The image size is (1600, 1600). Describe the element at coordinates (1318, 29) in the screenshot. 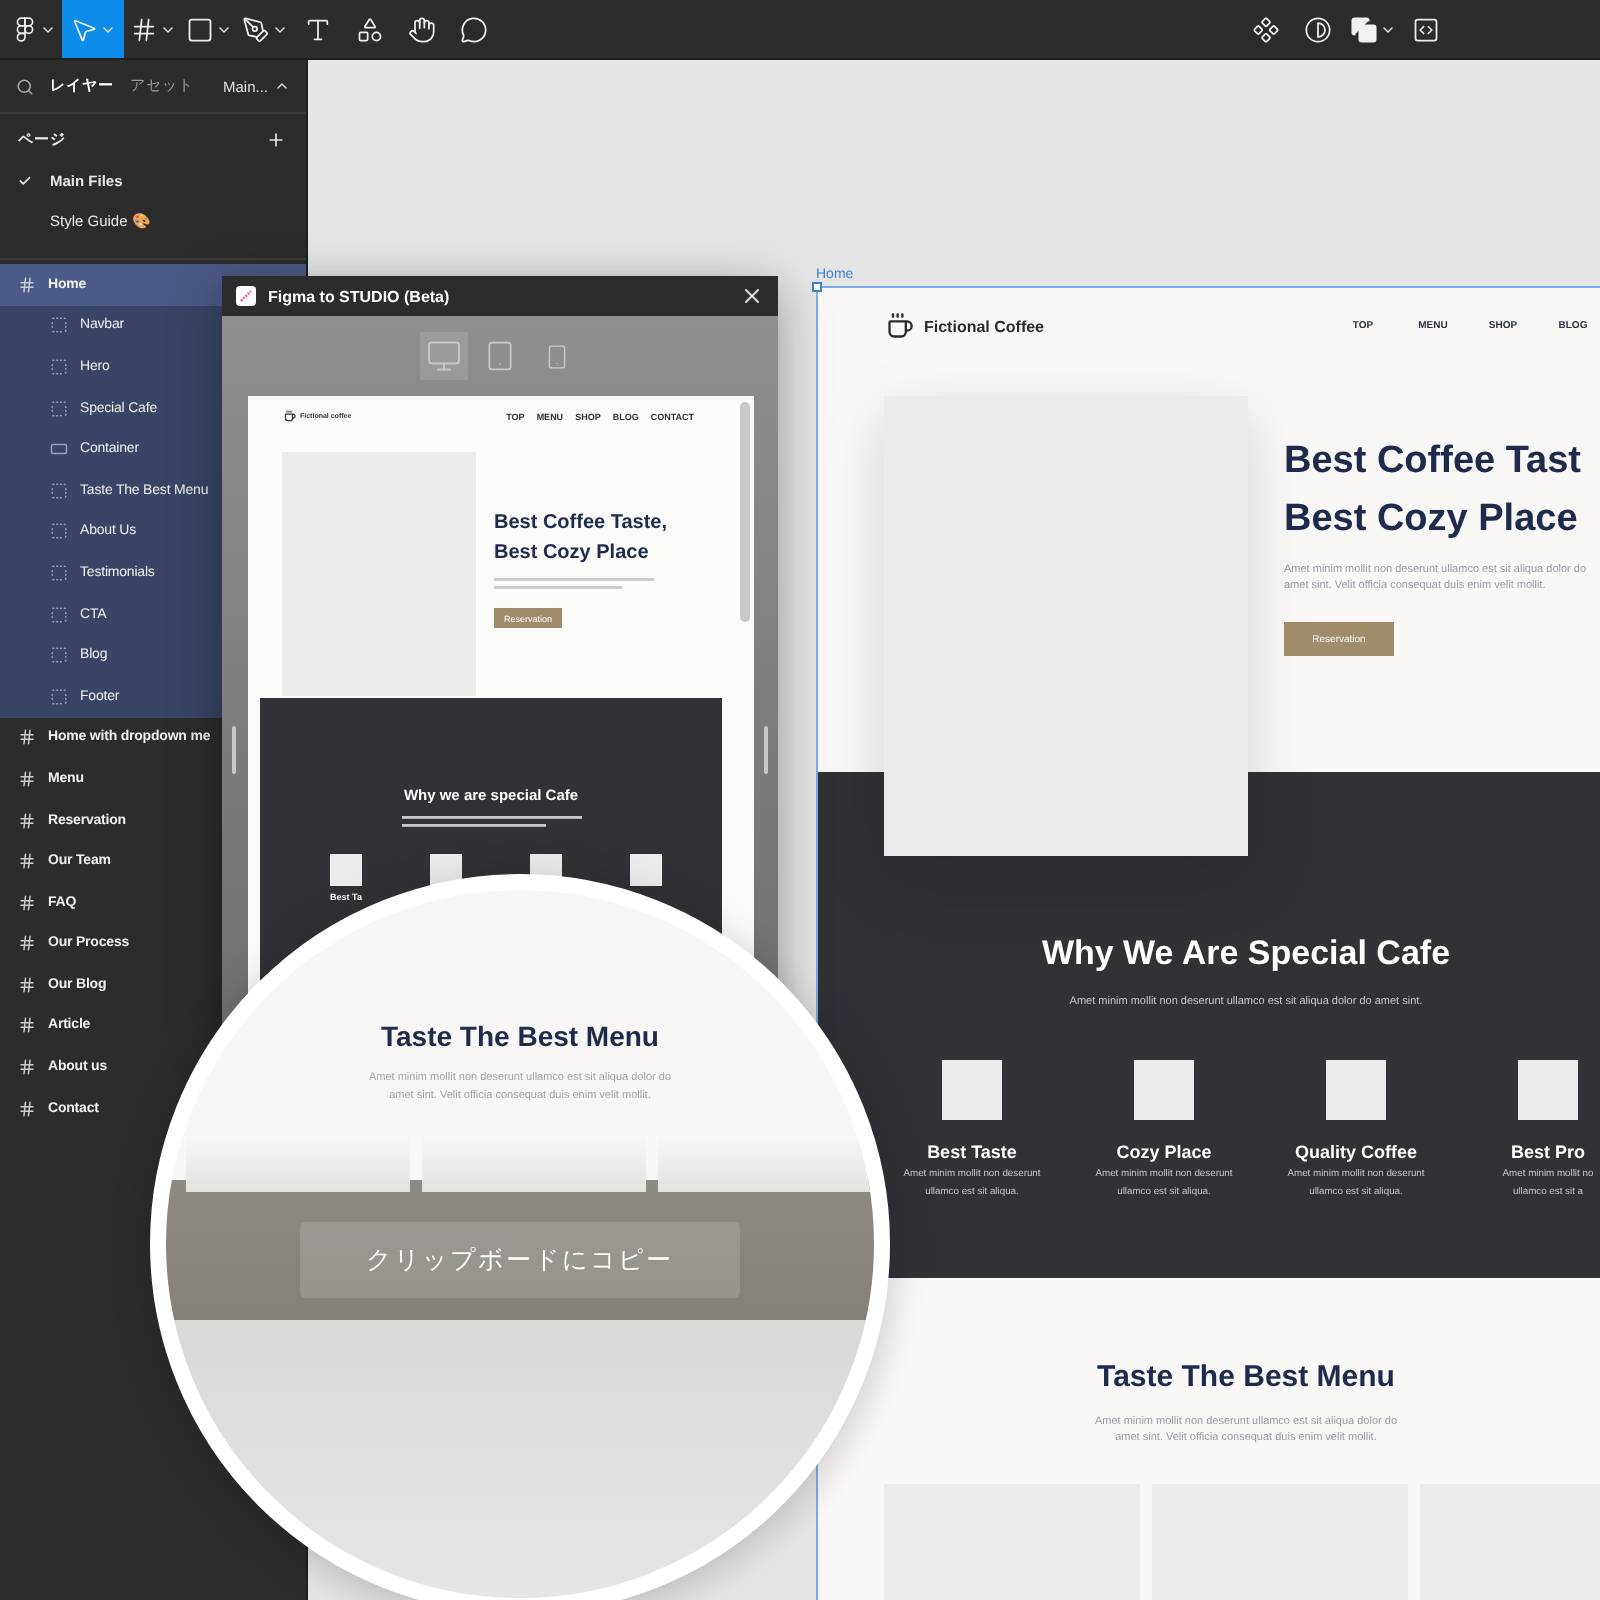

I see `contrast-icon` at that location.